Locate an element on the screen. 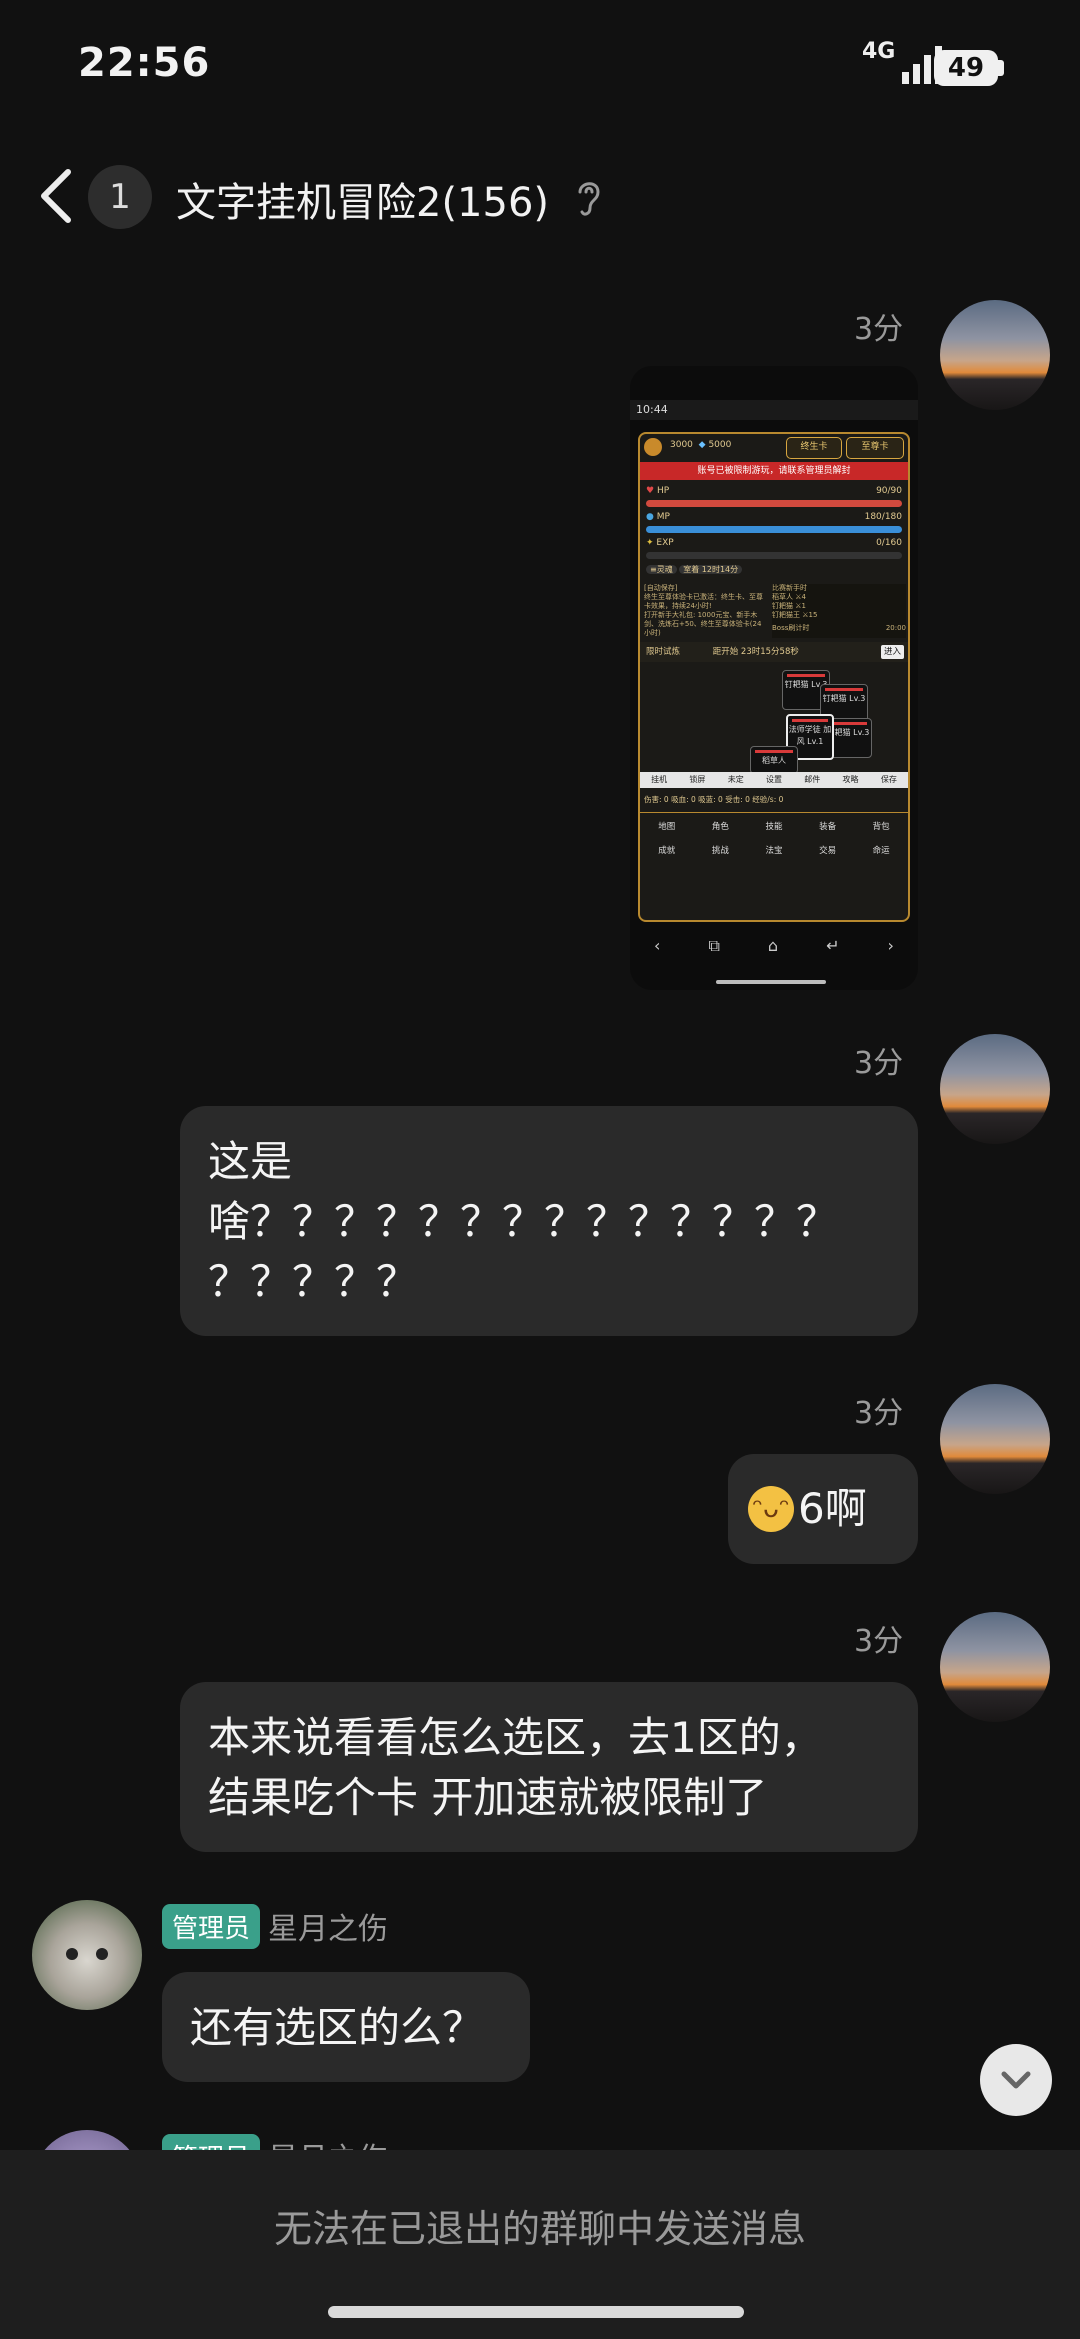  log-line: [自动保存] is located at coordinates (661, 588).